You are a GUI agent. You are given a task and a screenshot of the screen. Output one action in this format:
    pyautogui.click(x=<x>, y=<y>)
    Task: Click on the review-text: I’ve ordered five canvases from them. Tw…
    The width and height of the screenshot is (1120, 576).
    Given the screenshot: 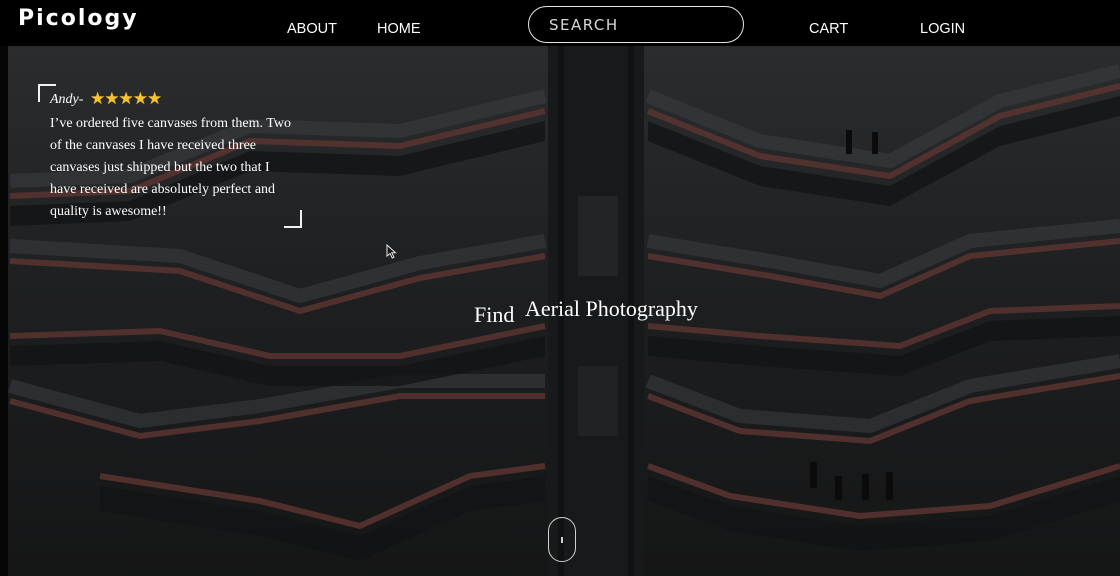 What is the action you would take?
    pyautogui.click(x=170, y=167)
    